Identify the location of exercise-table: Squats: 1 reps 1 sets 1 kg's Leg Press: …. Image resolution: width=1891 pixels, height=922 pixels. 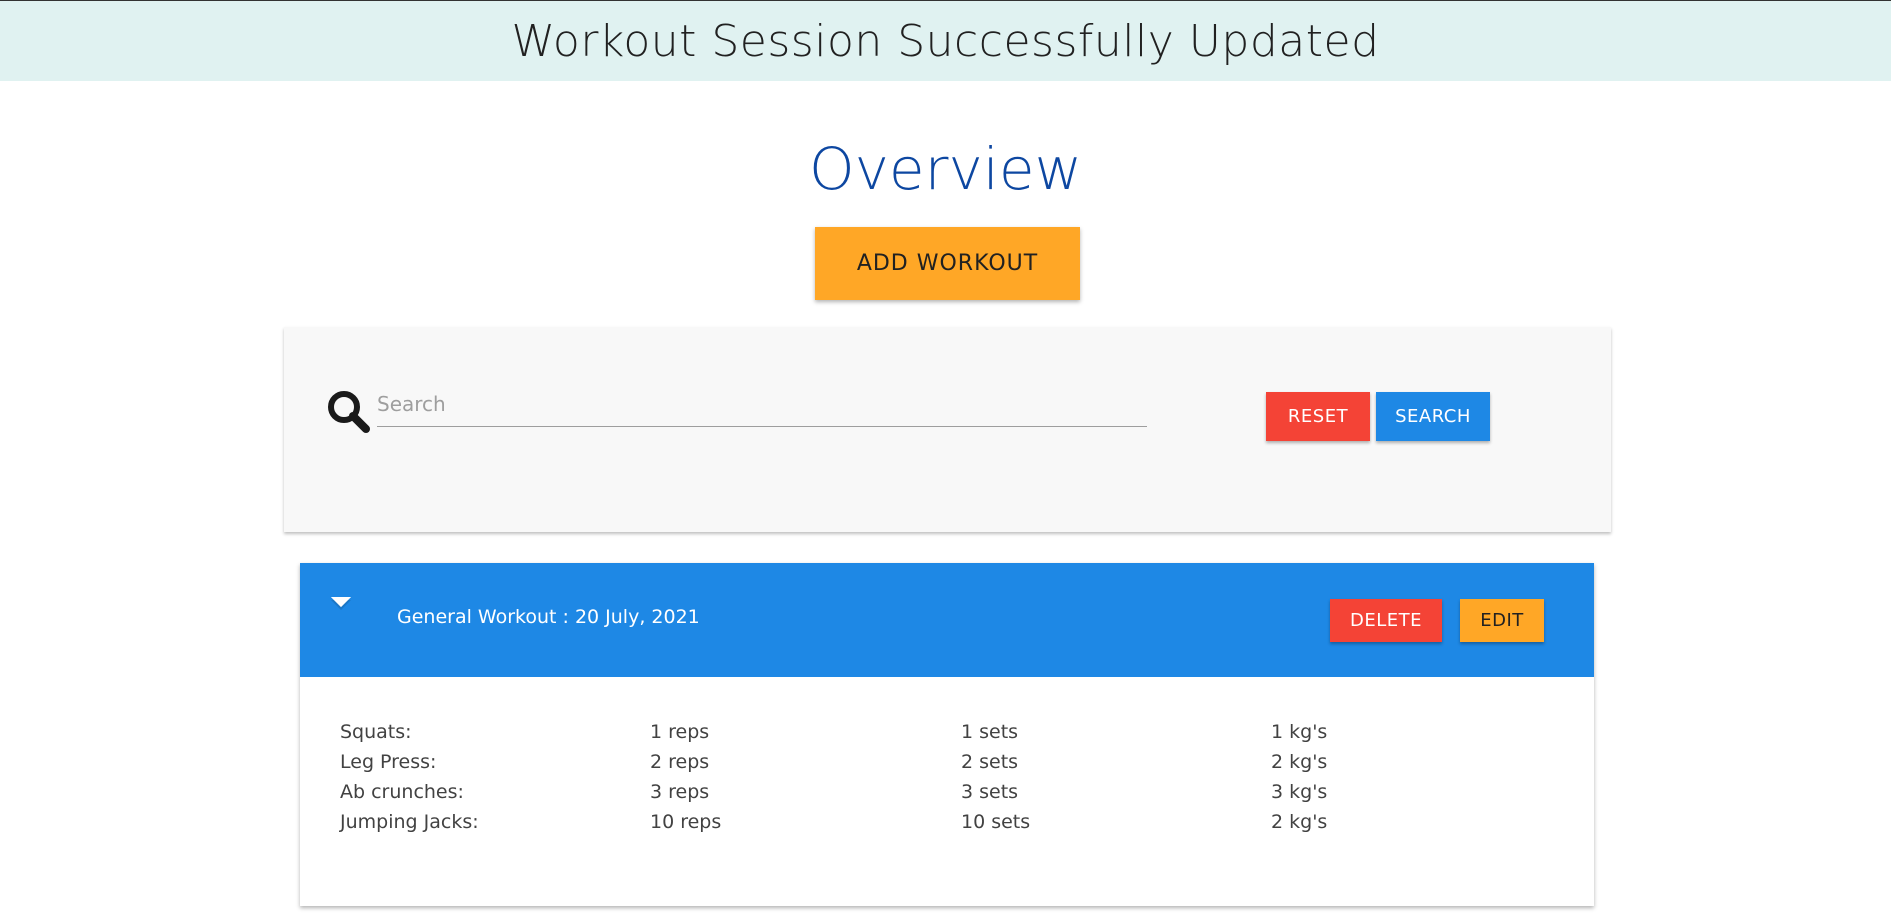
(905, 777).